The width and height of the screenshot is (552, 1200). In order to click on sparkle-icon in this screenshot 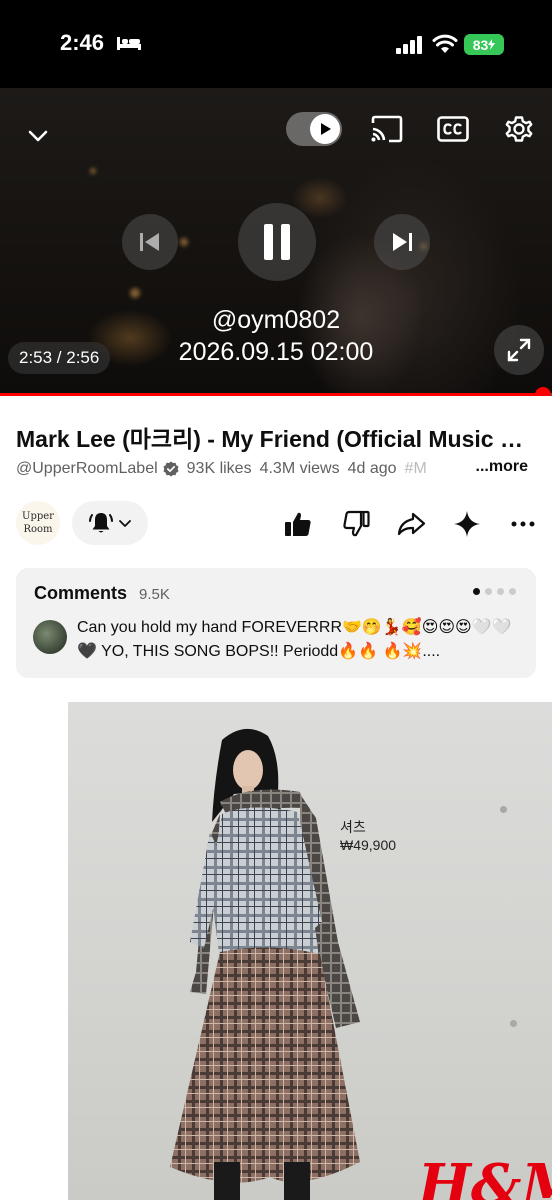, I will do `click(467, 524)`.